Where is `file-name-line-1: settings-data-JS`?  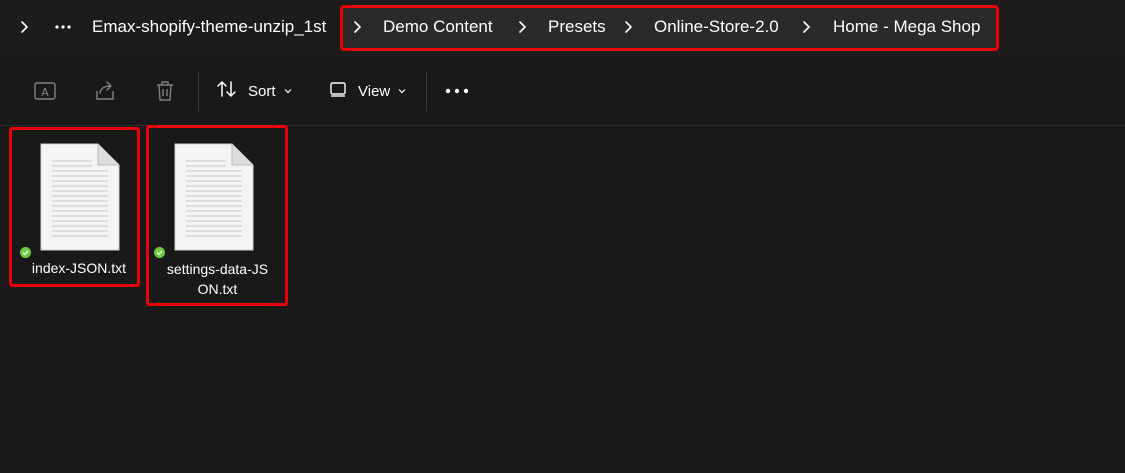 file-name-line-1: settings-data-JS is located at coordinates (217, 269).